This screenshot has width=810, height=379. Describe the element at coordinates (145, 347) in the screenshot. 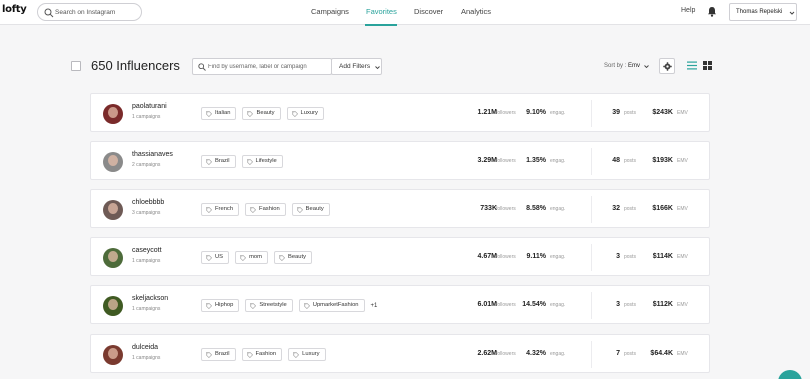

I see `username: dulceida` at that location.